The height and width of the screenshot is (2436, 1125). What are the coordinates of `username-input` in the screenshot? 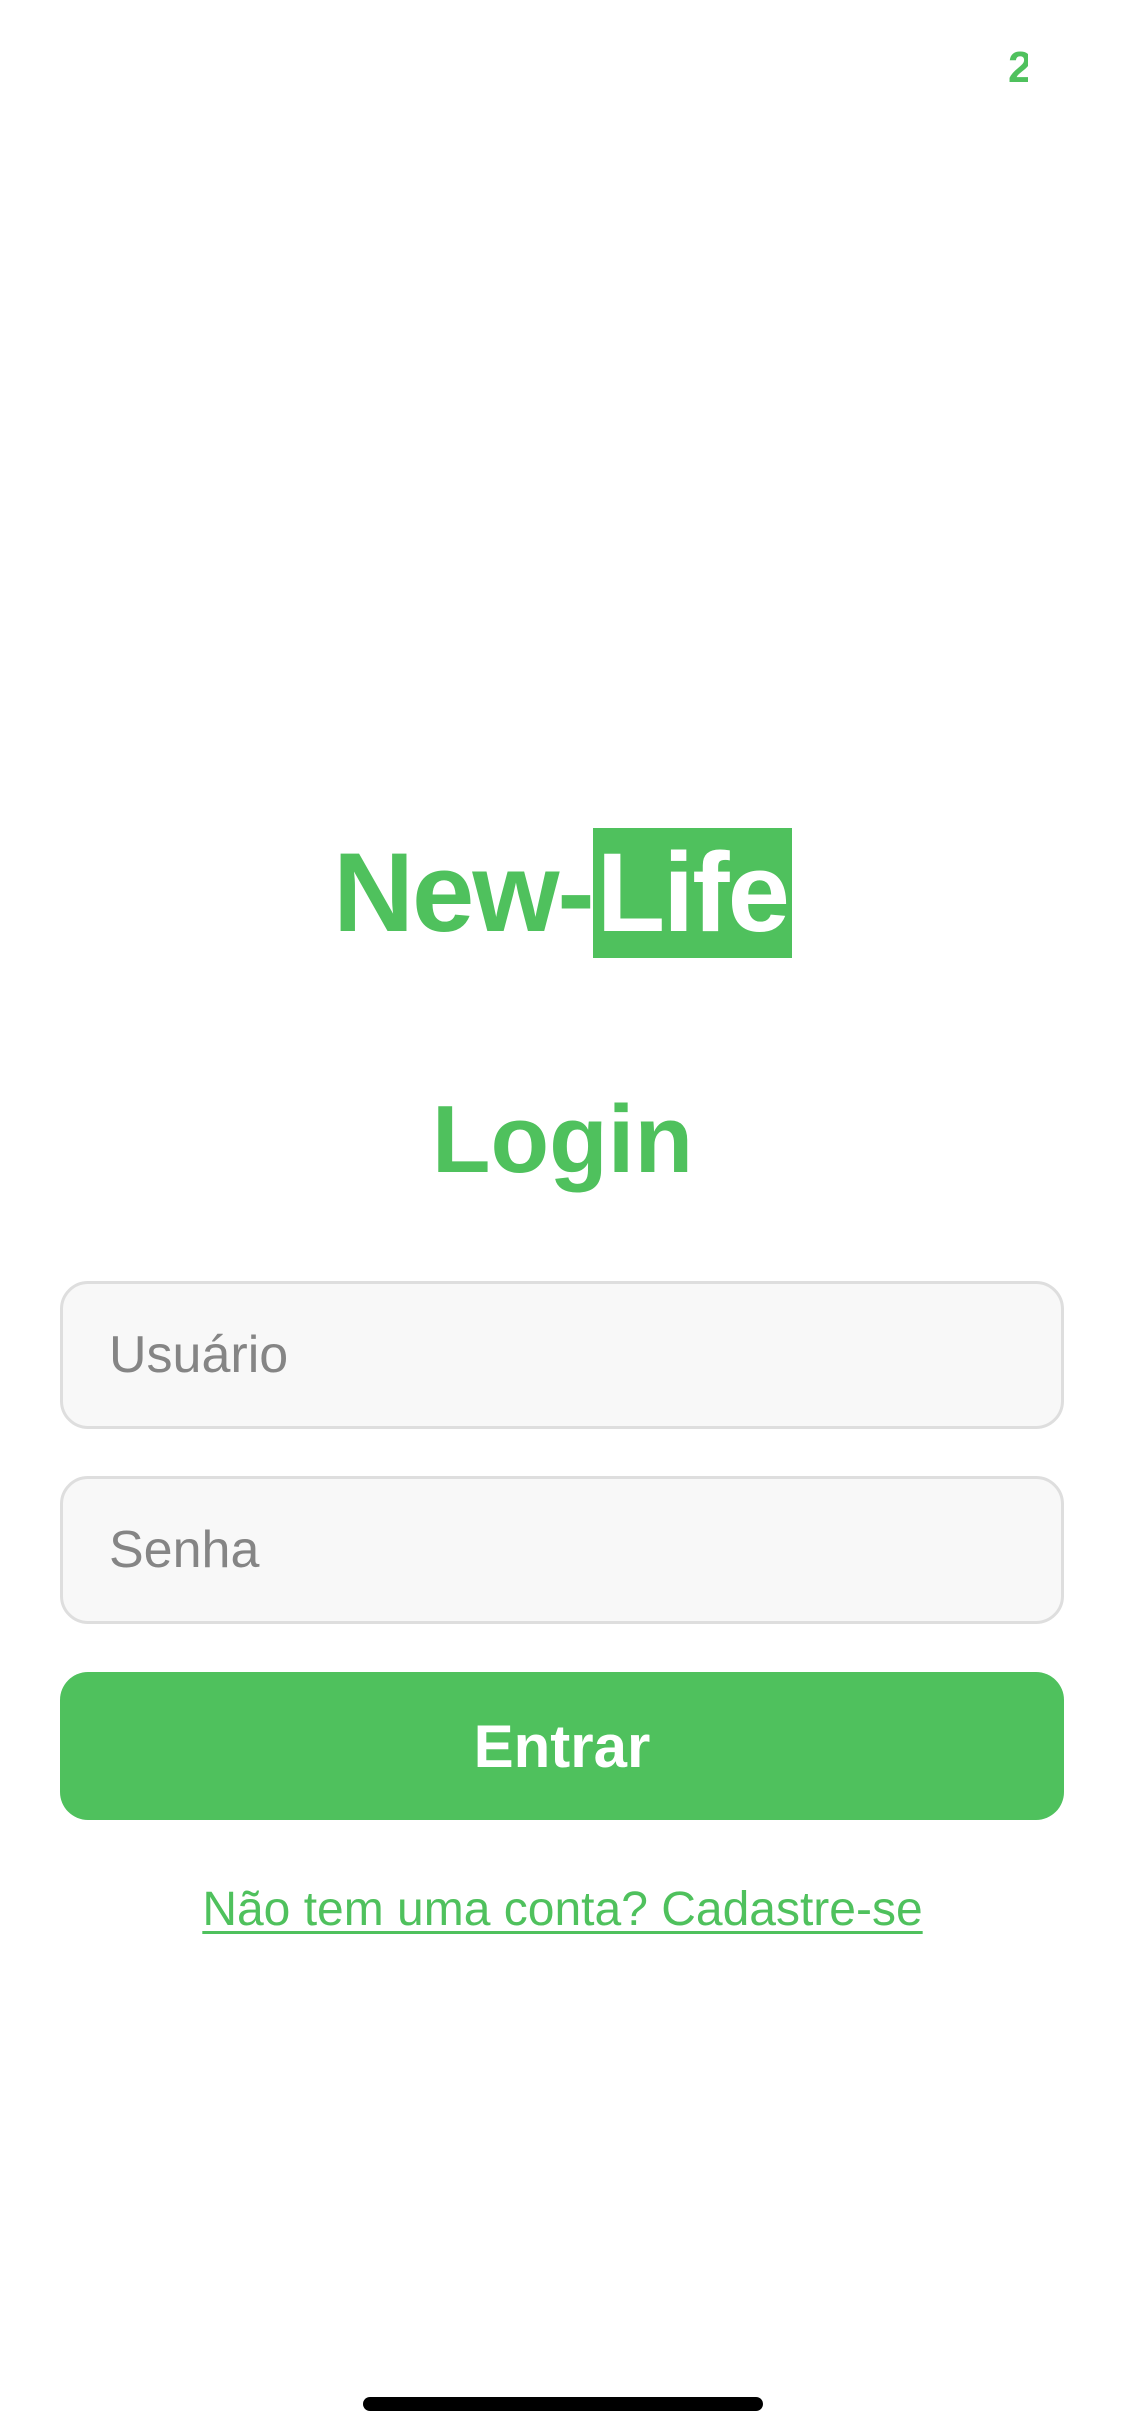 It's located at (562, 1355).